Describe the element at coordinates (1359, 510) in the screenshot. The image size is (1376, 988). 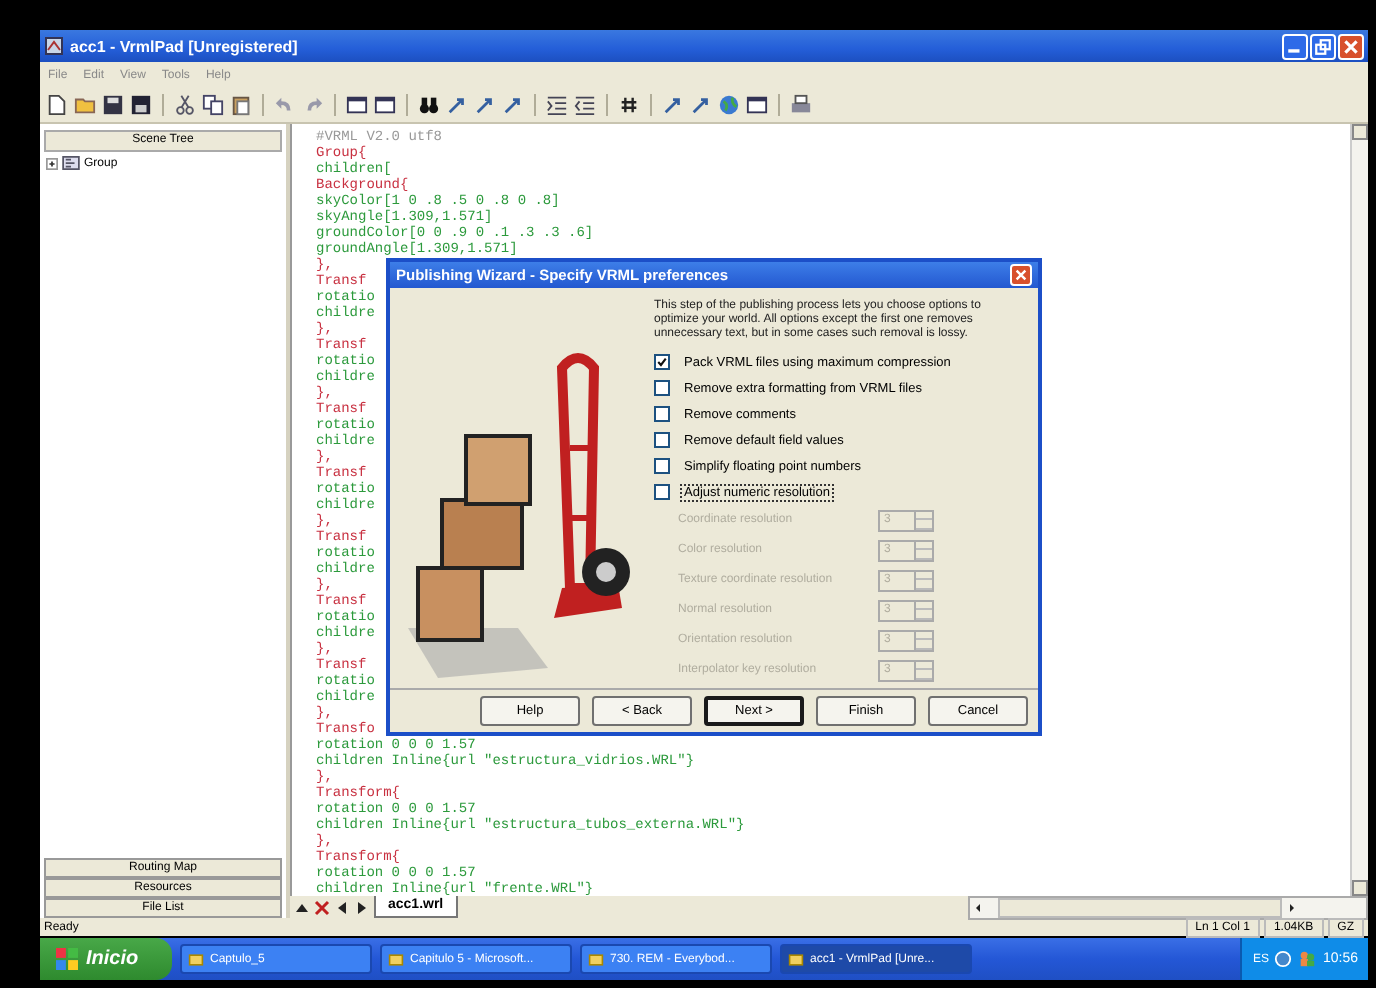
I see `vertical-scrollbar` at that location.